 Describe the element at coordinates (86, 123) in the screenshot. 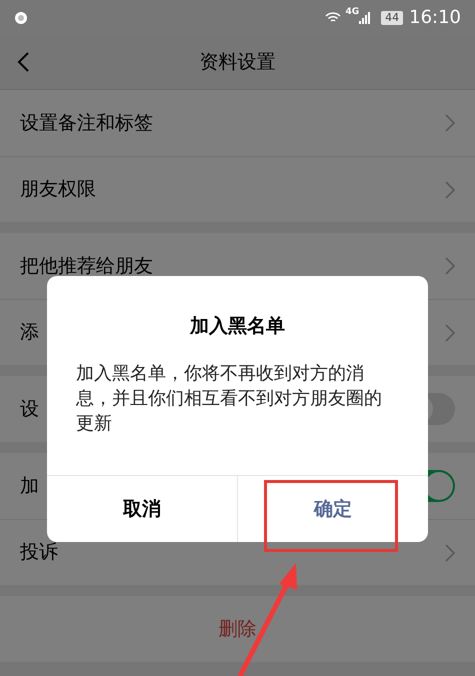

I see `row-label: 设置备注和标签` at that location.